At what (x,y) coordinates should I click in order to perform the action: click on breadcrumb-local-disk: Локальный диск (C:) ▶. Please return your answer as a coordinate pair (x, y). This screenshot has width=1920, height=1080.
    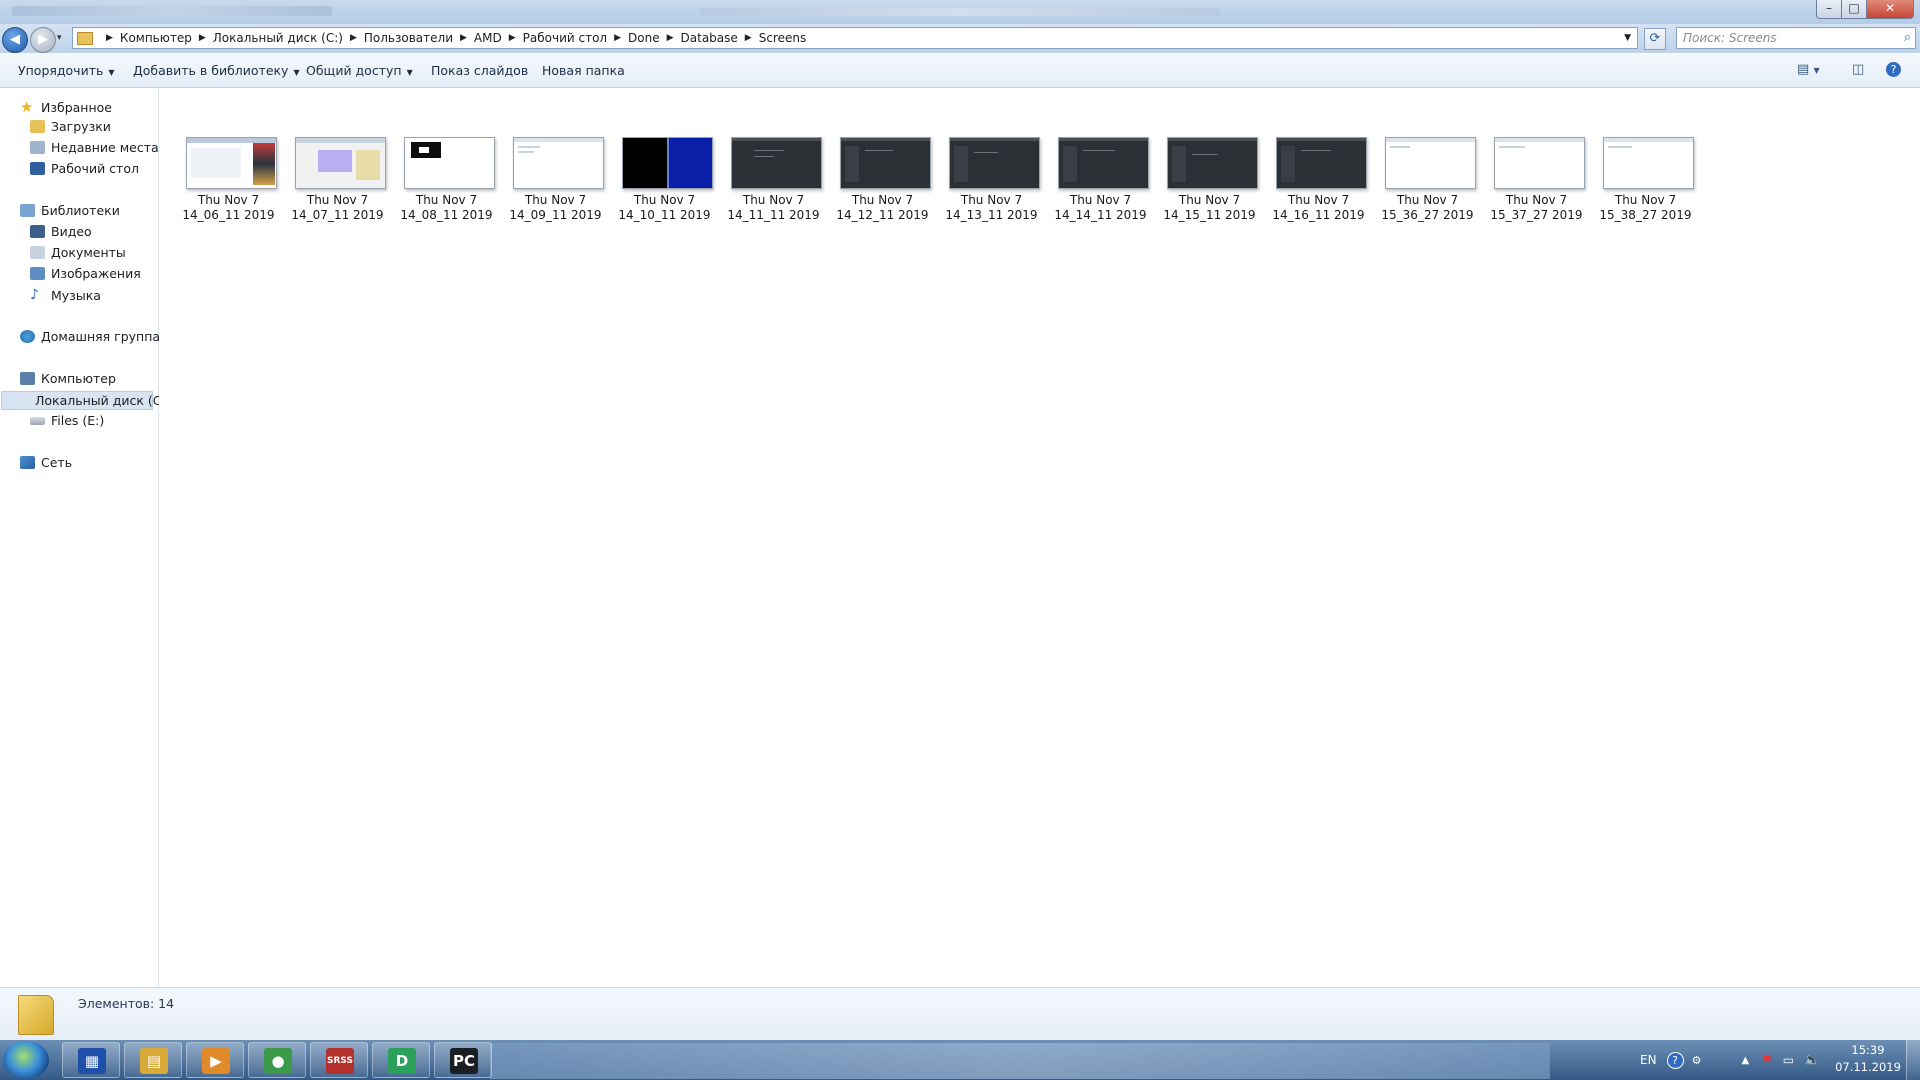
    Looking at the image, I should click on (288, 38).